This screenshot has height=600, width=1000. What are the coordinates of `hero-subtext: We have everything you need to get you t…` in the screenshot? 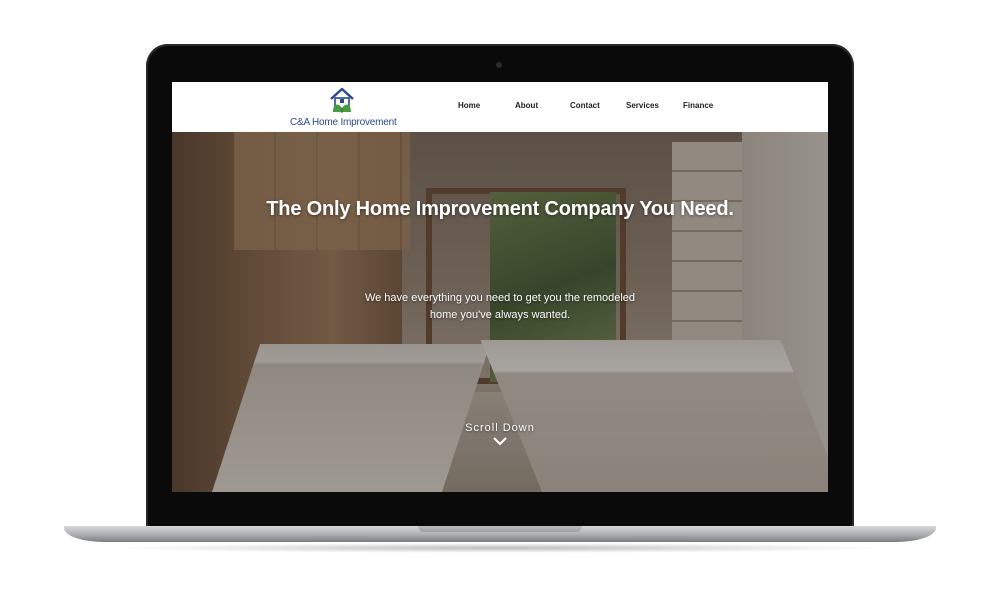 It's located at (500, 307).